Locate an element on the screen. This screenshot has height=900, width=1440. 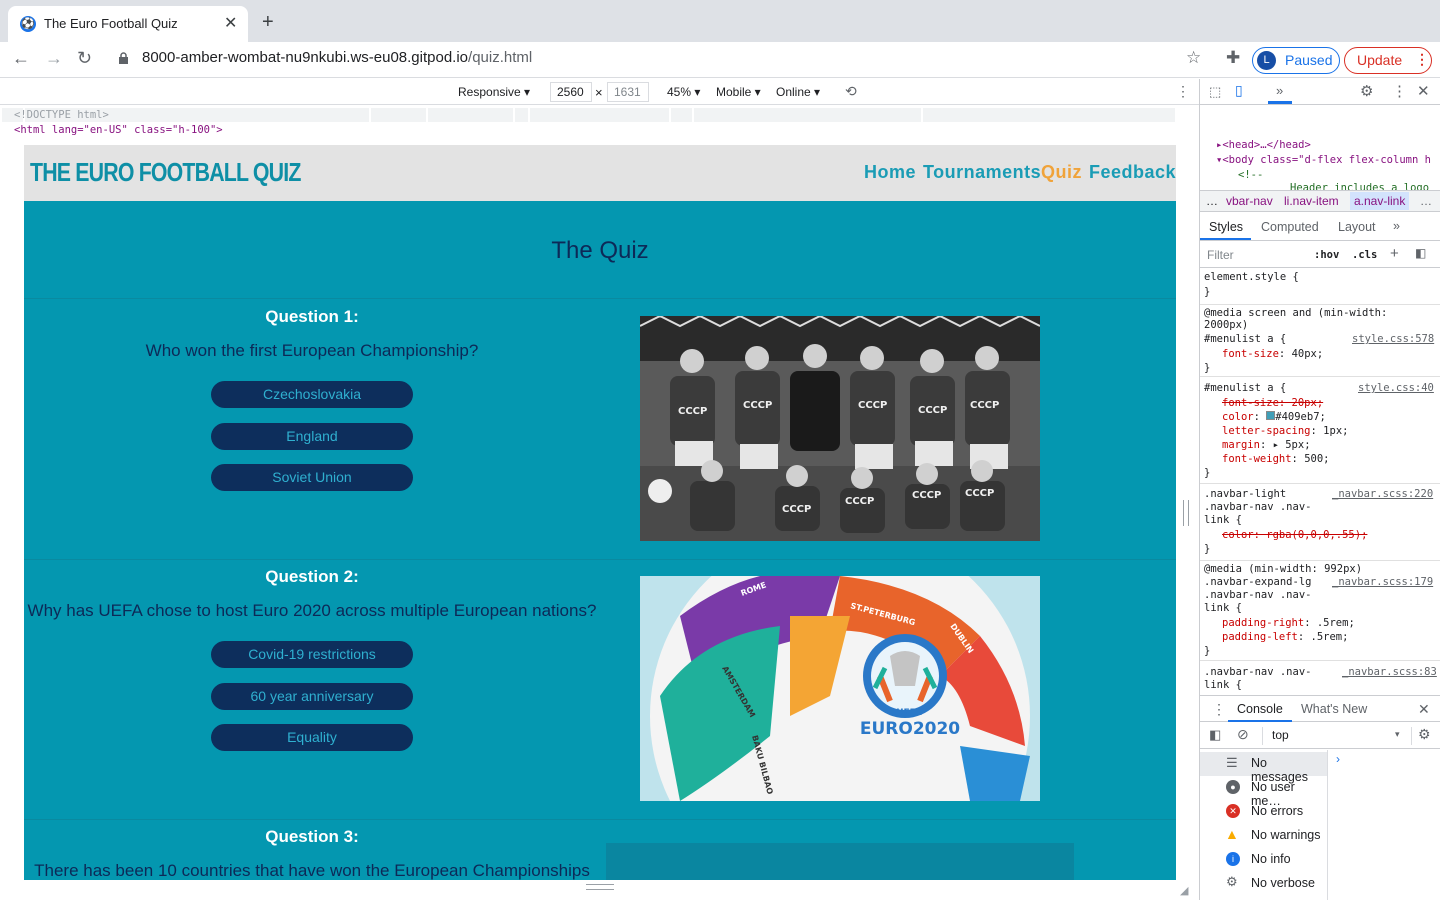
property-value: 500; is located at coordinates (1316, 459).